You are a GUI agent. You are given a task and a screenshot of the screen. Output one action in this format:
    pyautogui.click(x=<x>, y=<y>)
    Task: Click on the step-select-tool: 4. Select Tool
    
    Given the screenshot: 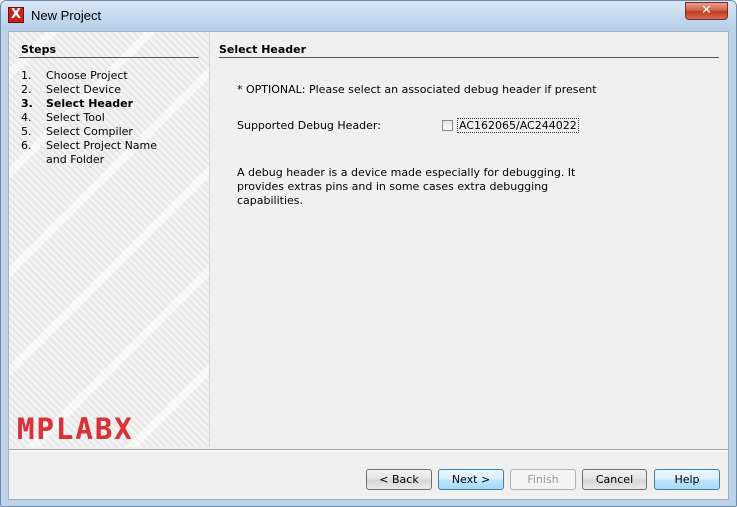 What is the action you would take?
    pyautogui.click(x=113, y=118)
    